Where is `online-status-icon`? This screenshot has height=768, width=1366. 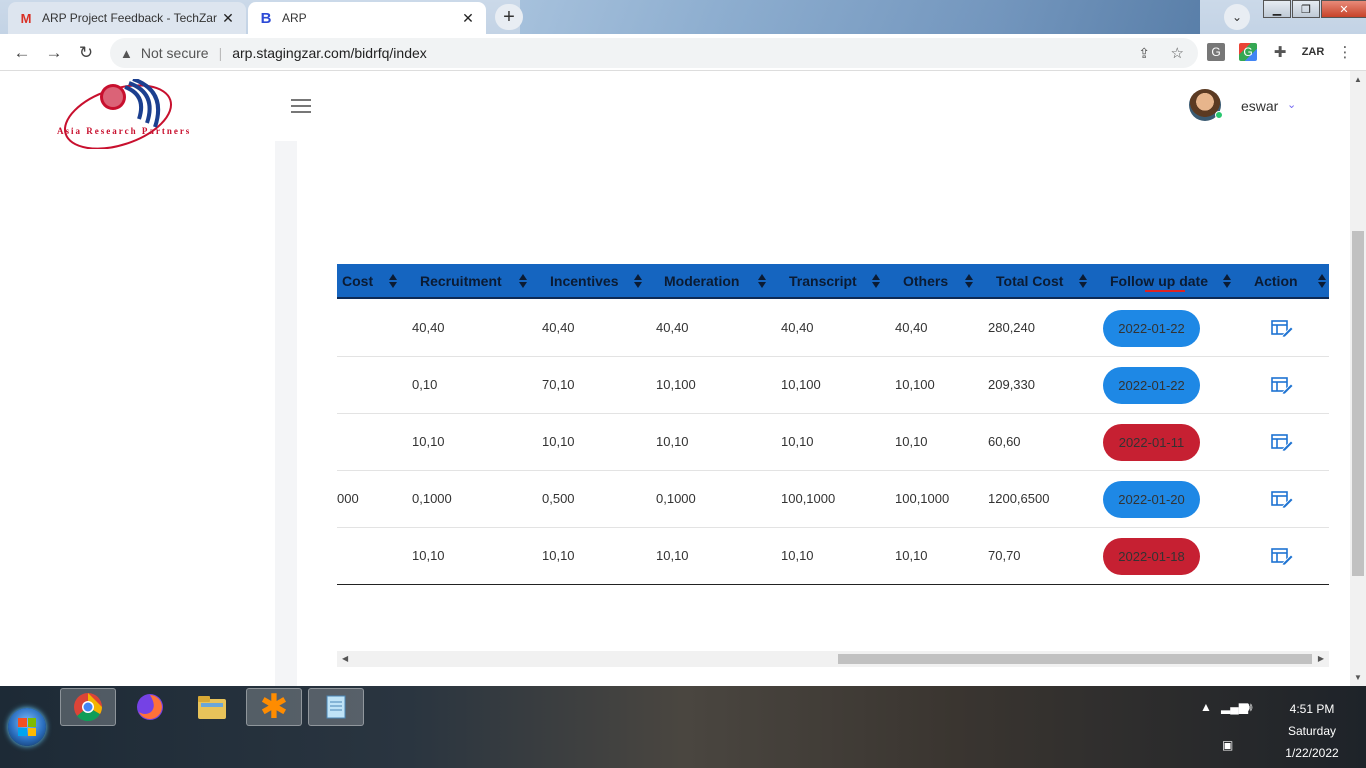 online-status-icon is located at coordinates (1219, 115).